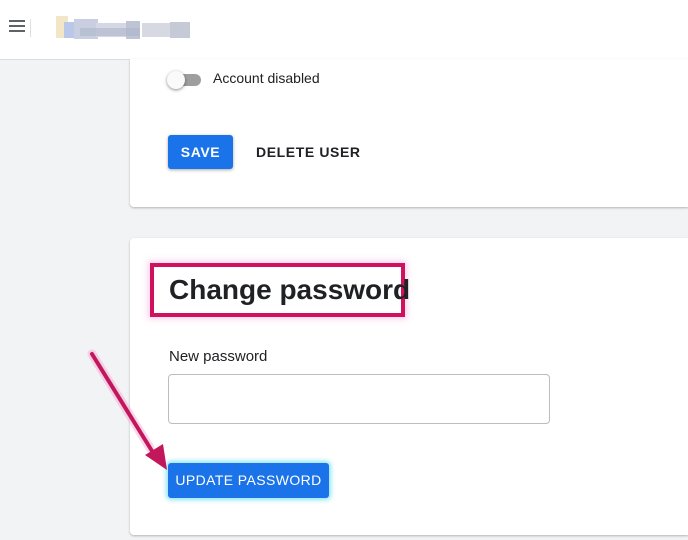 Image resolution: width=688 pixels, height=540 pixels. I want to click on update-password-button: UPDATE PASSWORD, so click(248, 480).